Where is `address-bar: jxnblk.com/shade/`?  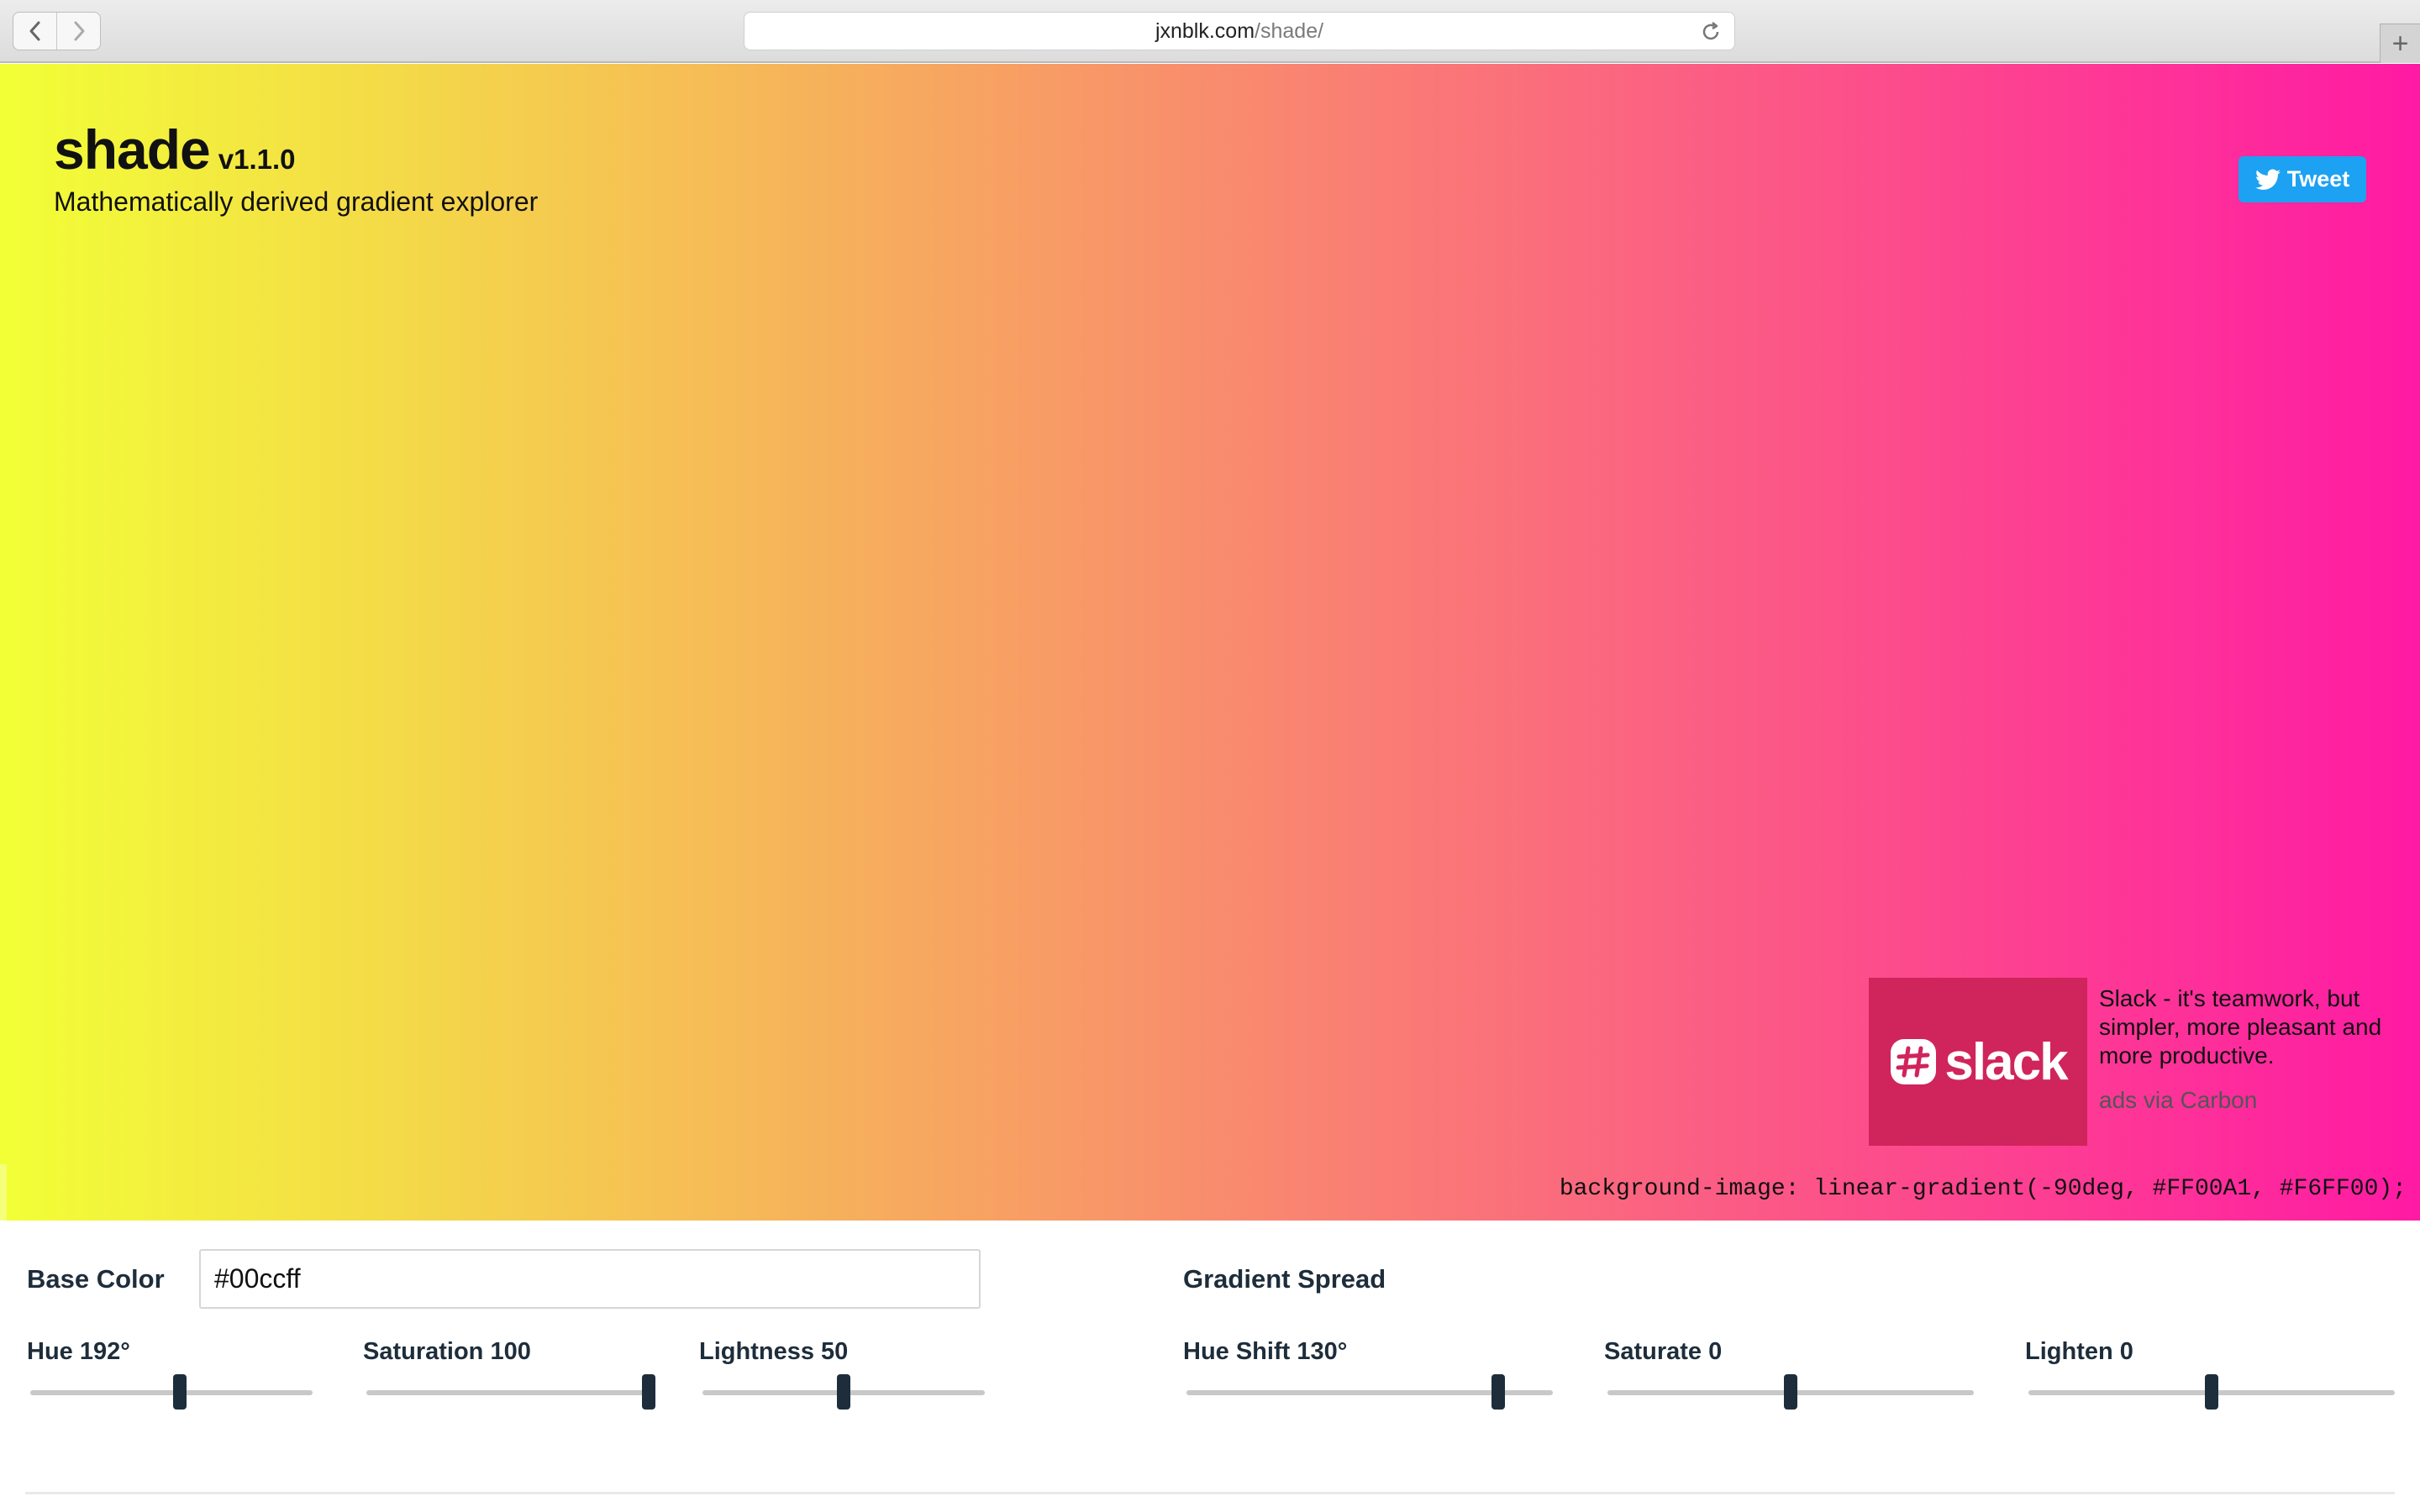
address-bar: jxnblk.com/shade/ is located at coordinates (1239, 31).